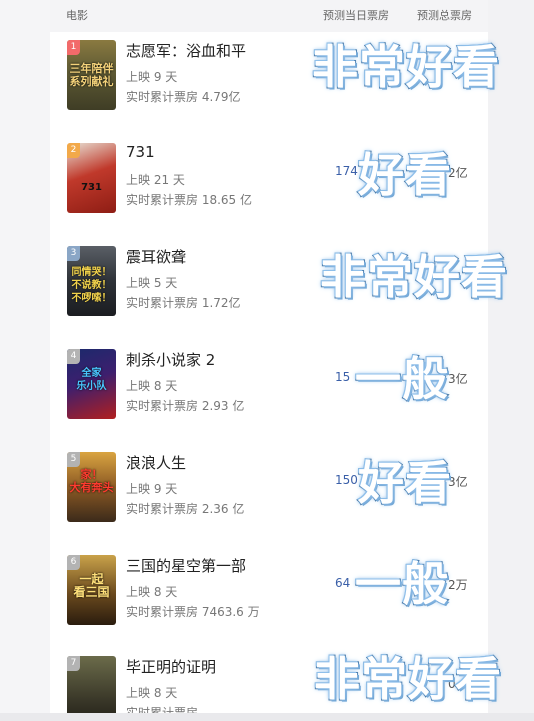 The height and width of the screenshot is (721, 534). Describe the element at coordinates (183, 97) in the screenshot. I see `cumulative-box-office: 实时累计票房 4.79亿` at that location.